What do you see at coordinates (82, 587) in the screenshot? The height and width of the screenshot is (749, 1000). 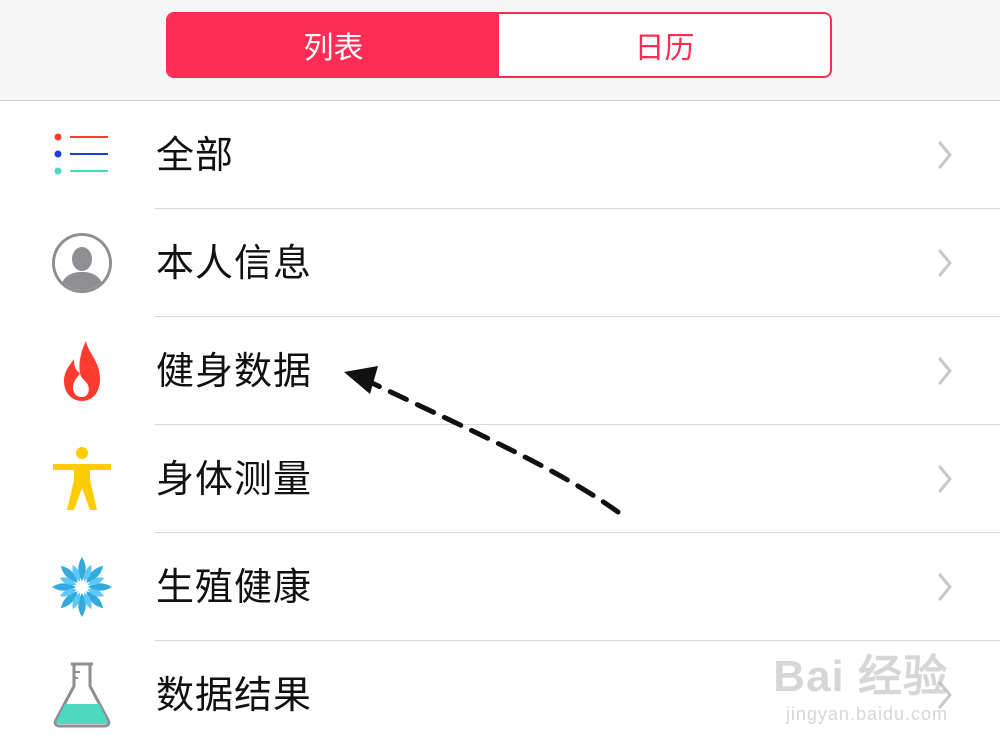 I see `flower-icon` at bounding box center [82, 587].